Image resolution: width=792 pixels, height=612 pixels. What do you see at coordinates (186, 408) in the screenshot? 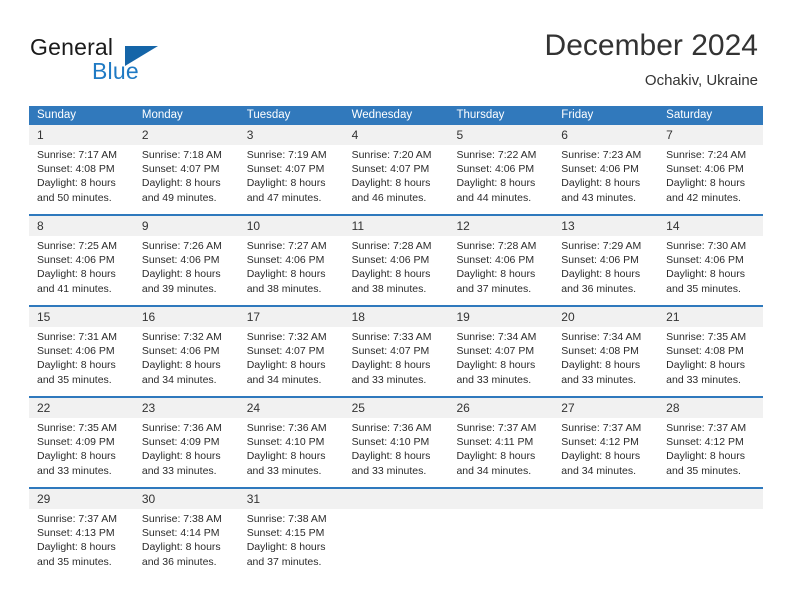
I see `day-number: 23` at bounding box center [186, 408].